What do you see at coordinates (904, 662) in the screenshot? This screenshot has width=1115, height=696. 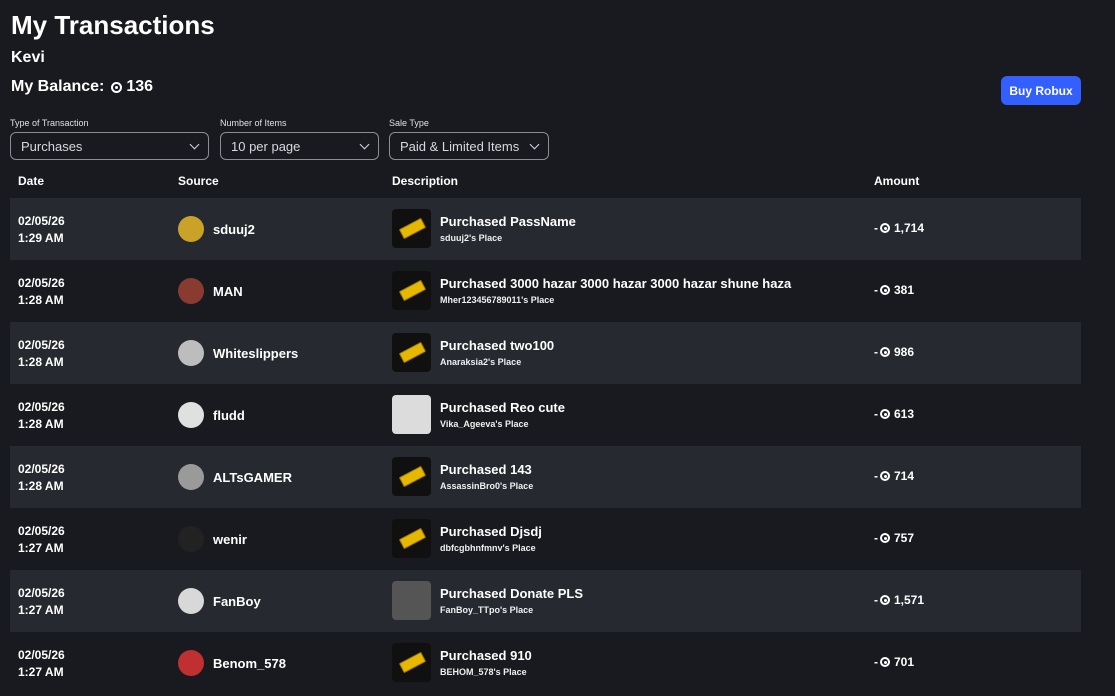 I see `amount-value: 701` at bounding box center [904, 662].